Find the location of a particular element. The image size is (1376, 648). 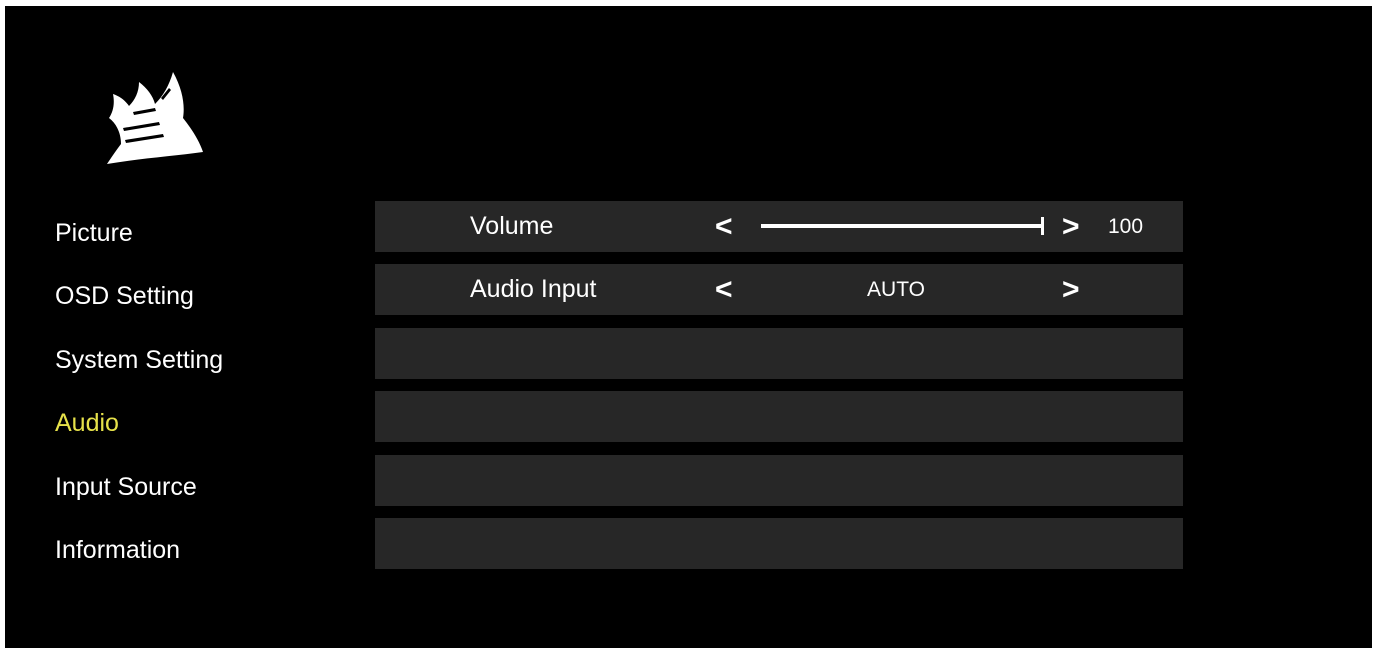

audio-input-label: Audio Input is located at coordinates (533, 289).